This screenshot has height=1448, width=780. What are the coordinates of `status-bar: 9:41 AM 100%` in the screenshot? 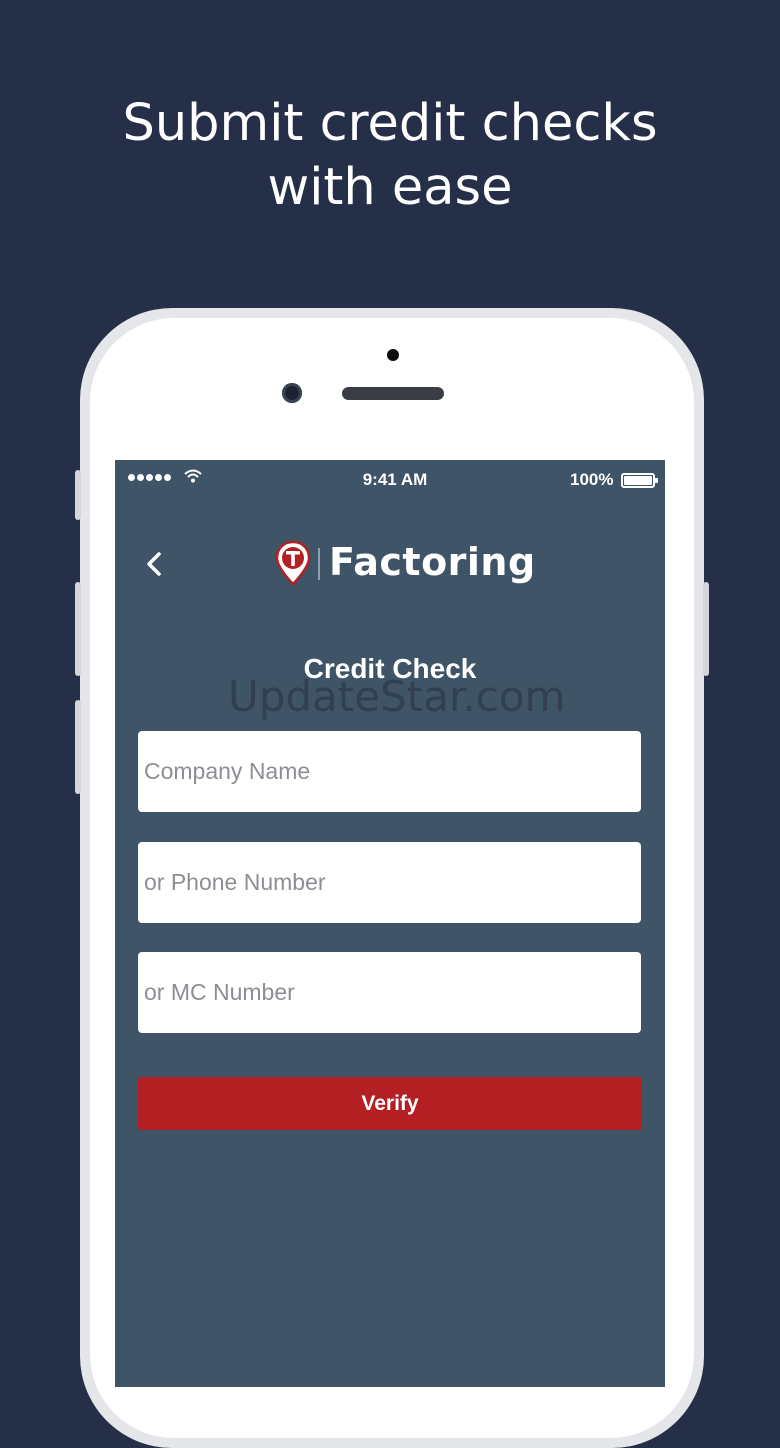 It's located at (390, 479).